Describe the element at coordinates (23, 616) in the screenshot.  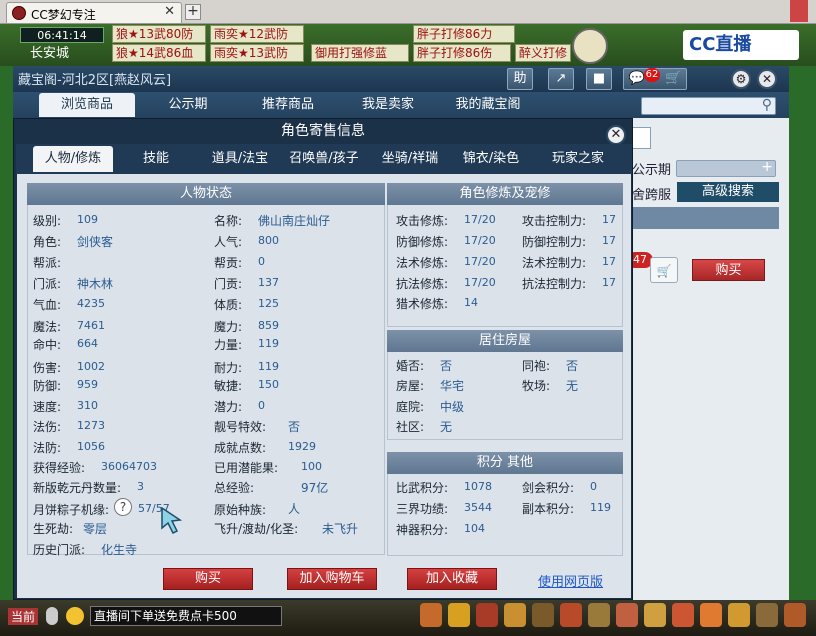
I see `channel-current: 当前` at that location.